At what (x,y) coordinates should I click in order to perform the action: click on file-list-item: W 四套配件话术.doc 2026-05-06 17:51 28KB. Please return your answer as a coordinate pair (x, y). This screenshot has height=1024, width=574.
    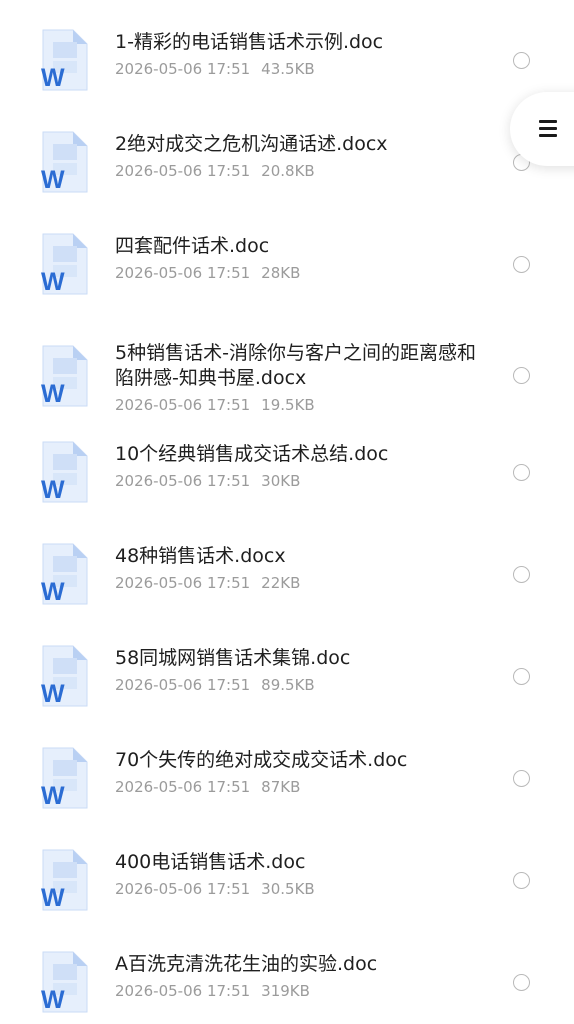
    Looking at the image, I should click on (287, 265).